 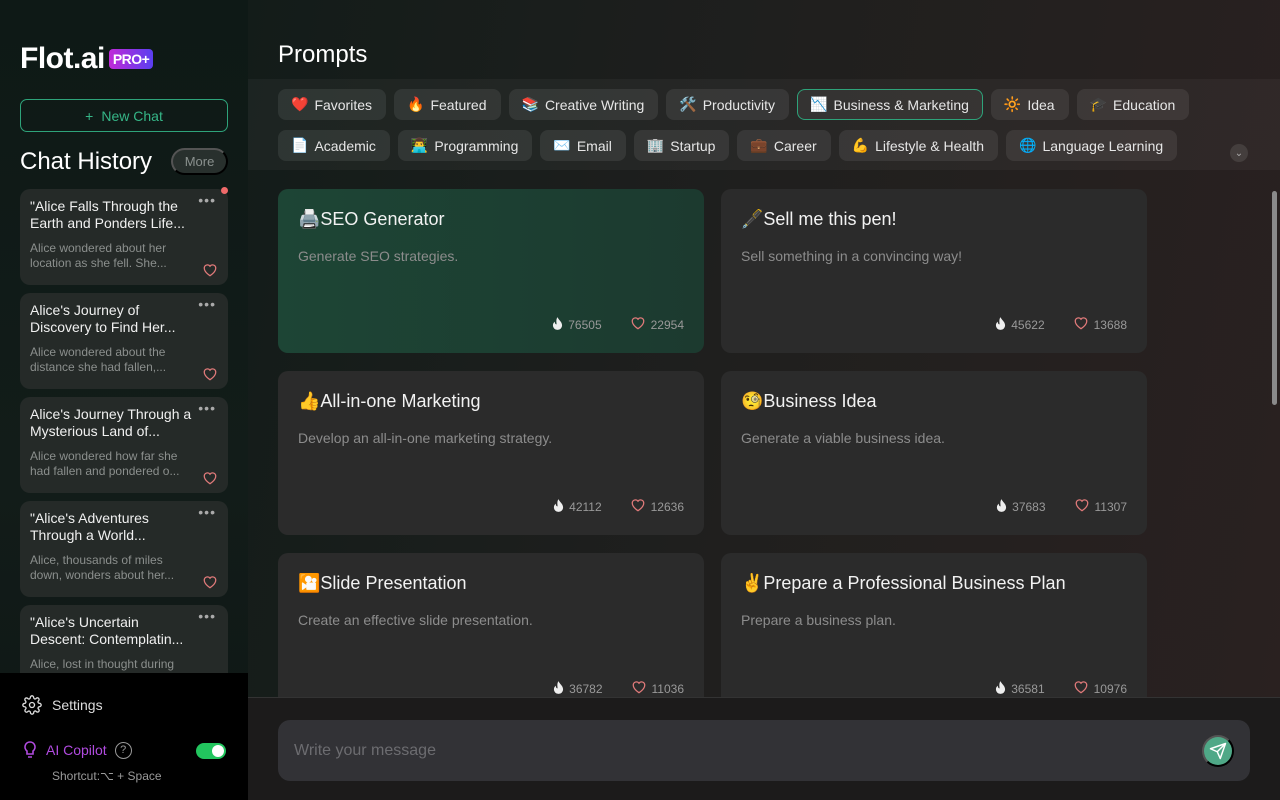 What do you see at coordinates (667, 688) in the screenshot?
I see `like-count: 11036` at bounding box center [667, 688].